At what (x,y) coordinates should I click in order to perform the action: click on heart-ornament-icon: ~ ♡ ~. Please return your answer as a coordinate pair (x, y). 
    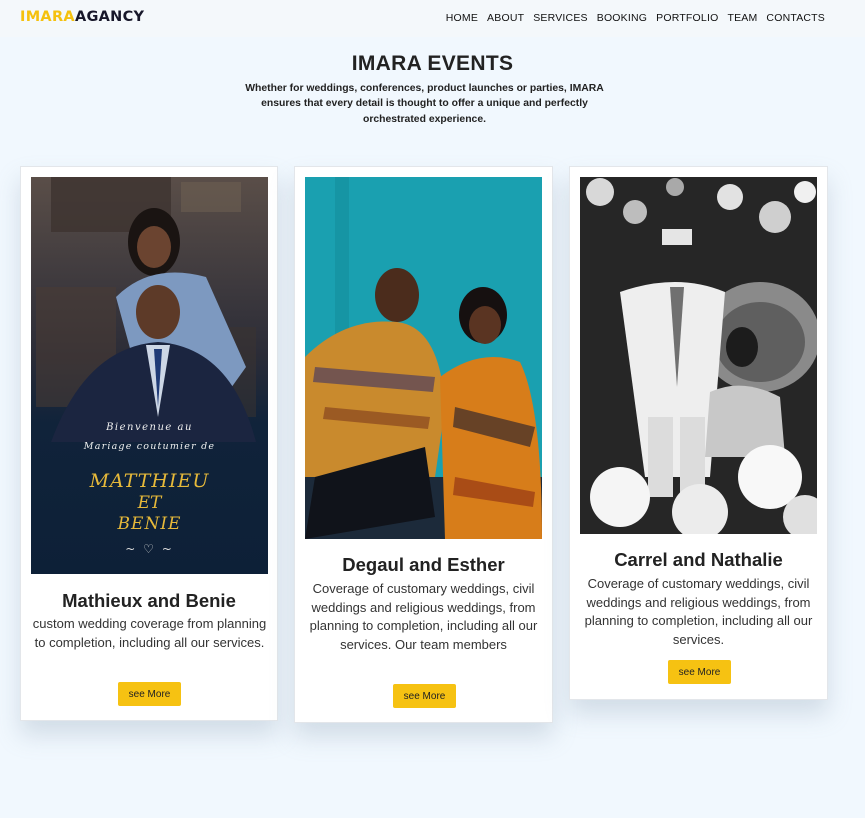
    Looking at the image, I should click on (149, 549).